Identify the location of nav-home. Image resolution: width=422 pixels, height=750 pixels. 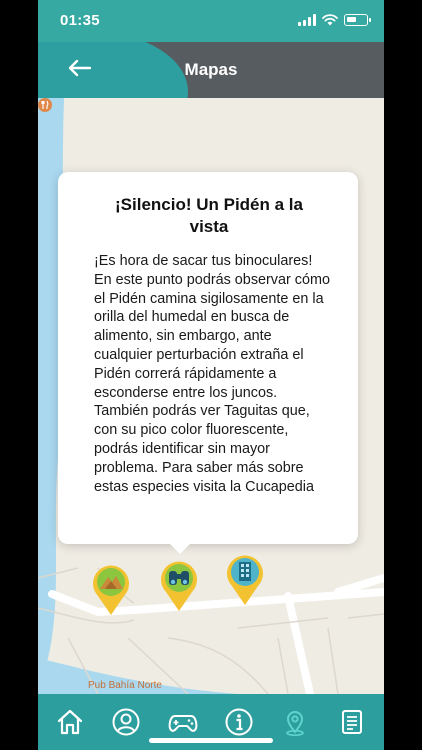
(70, 722).